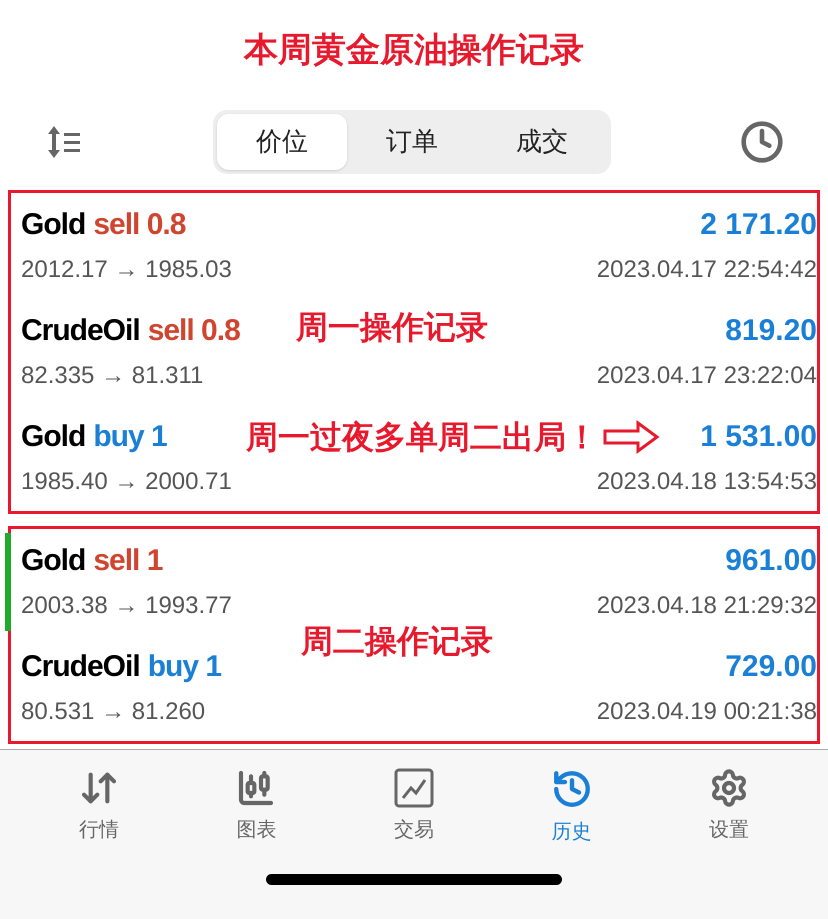  Describe the element at coordinates (414, 788) in the screenshot. I see `line-chart-icon` at that location.